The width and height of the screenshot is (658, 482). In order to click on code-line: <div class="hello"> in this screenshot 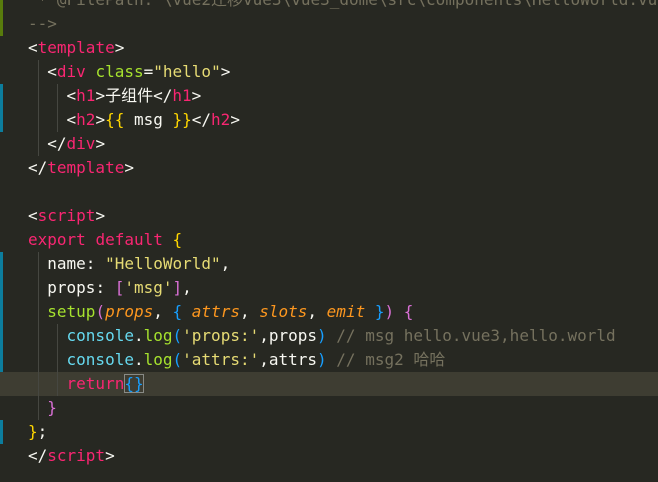, I will do `click(329, 72)`.